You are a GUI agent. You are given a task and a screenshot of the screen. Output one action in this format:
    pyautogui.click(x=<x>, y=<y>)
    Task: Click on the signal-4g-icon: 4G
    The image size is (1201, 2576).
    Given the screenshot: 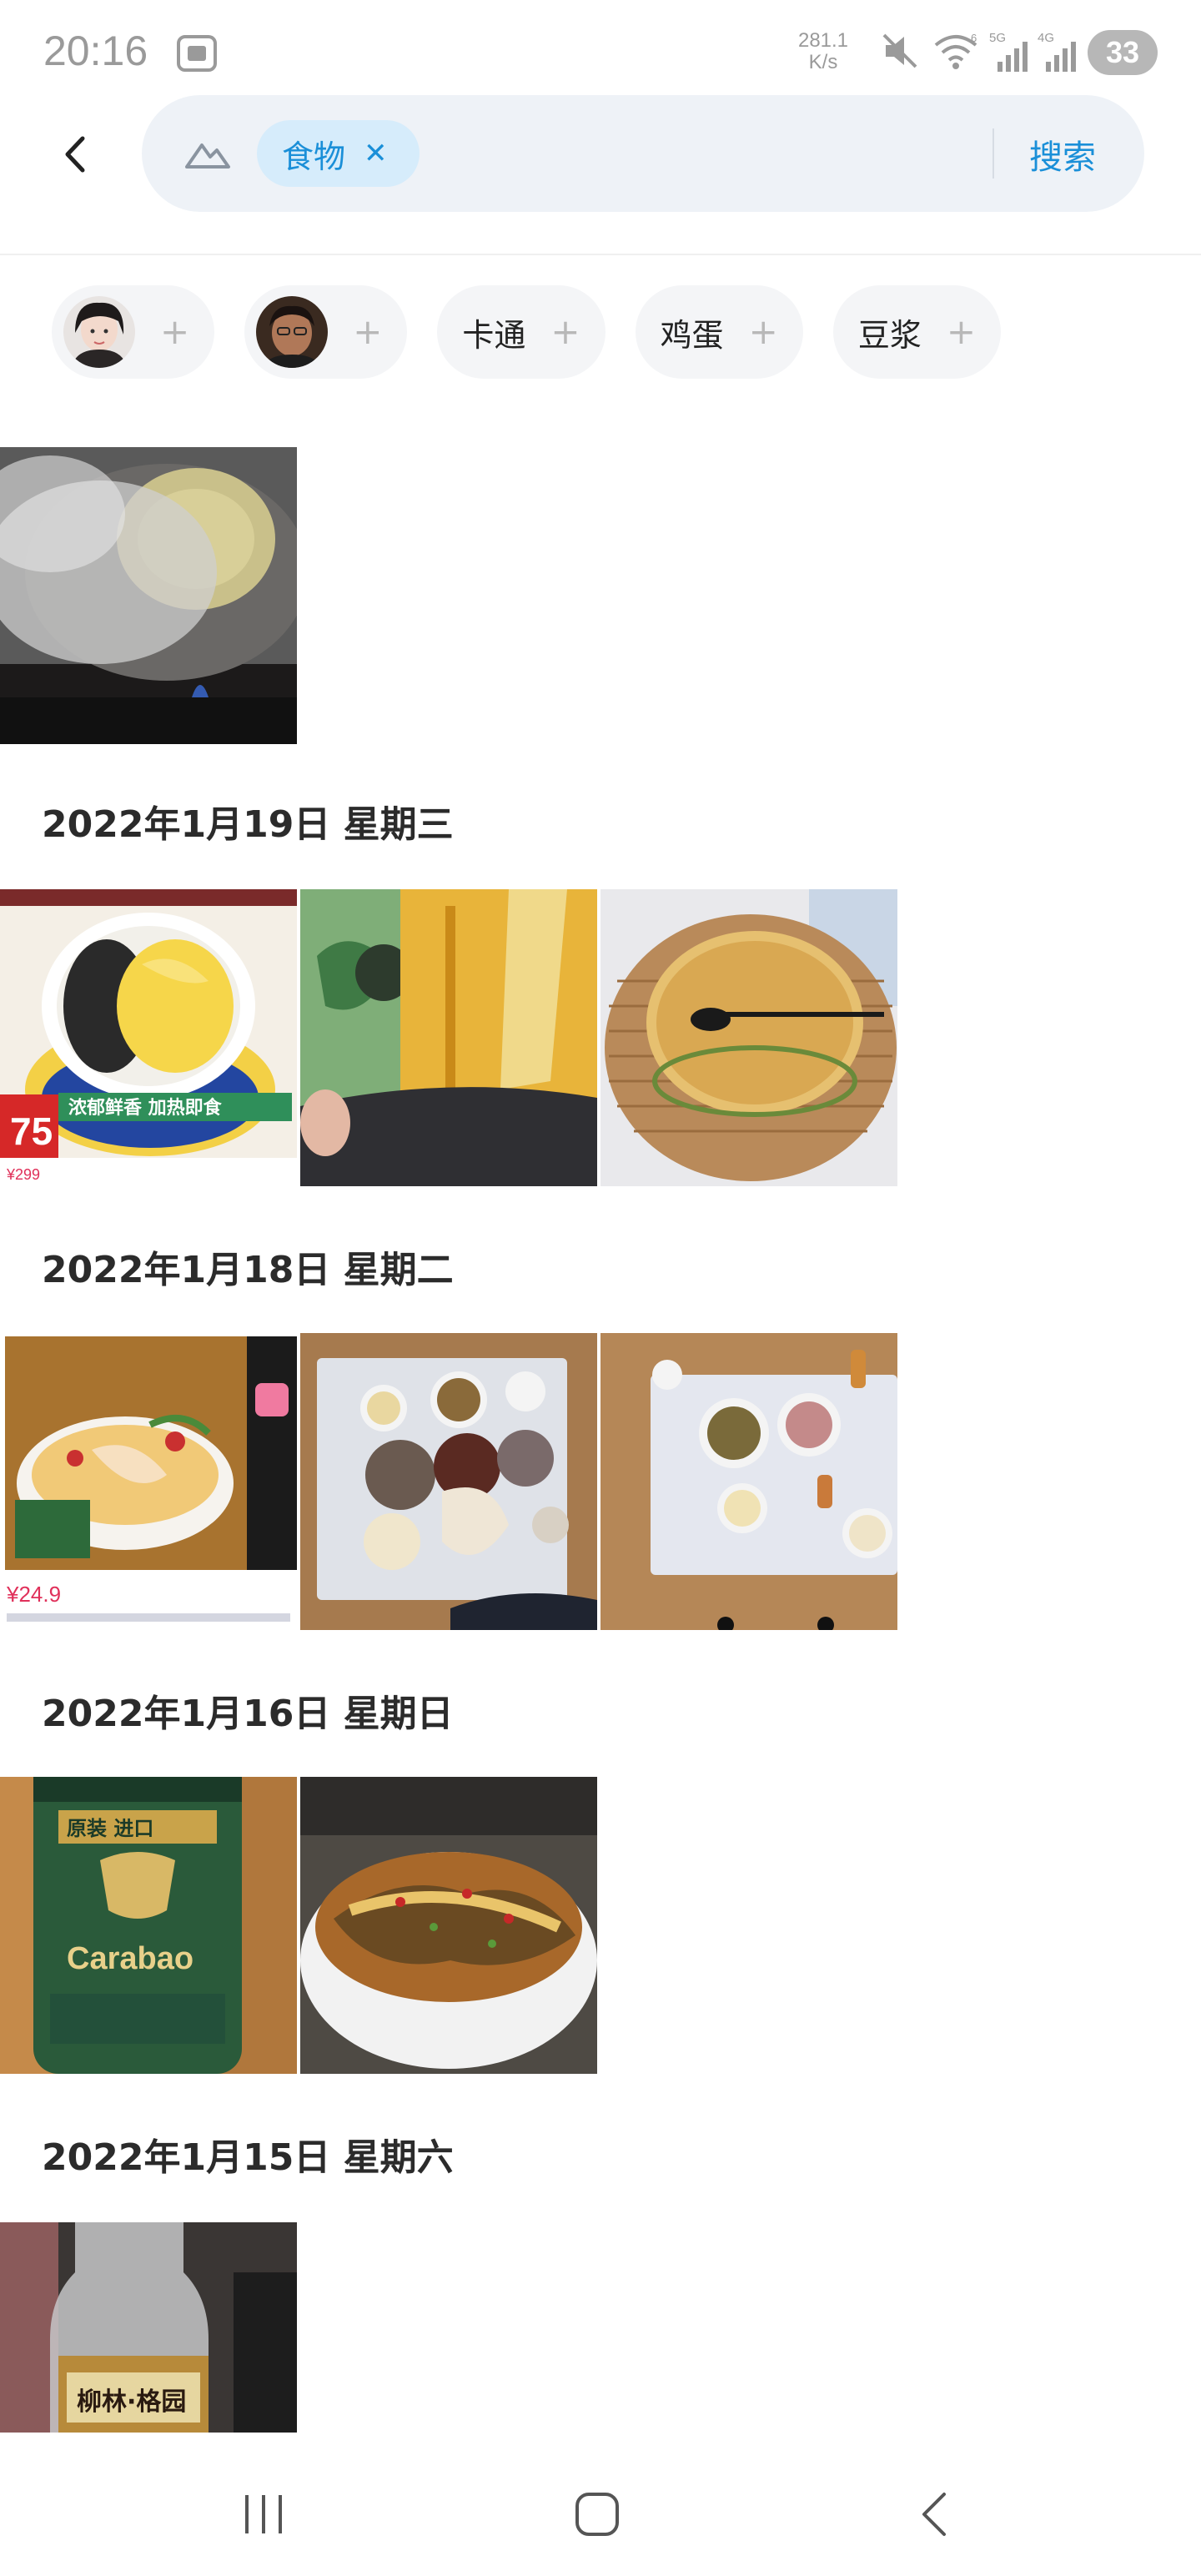 What is the action you would take?
    pyautogui.click(x=1057, y=51)
    